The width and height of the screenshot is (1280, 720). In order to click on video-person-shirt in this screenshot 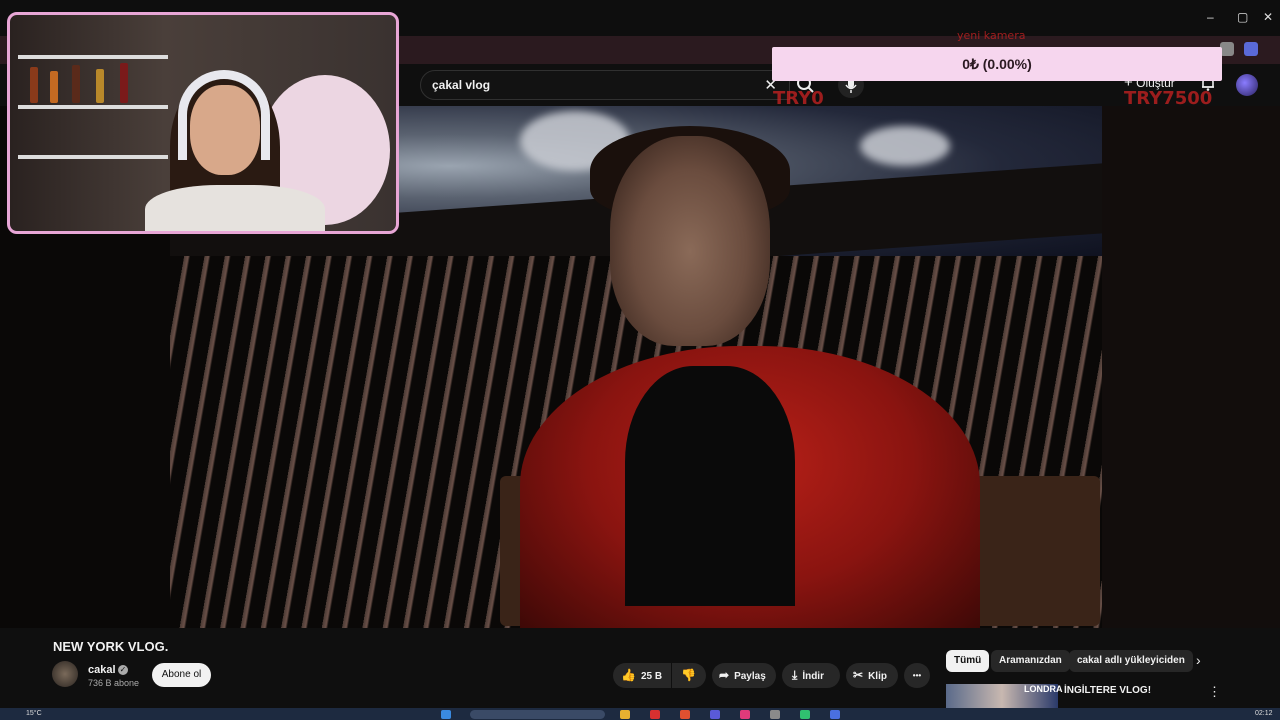, I will do `click(710, 486)`.